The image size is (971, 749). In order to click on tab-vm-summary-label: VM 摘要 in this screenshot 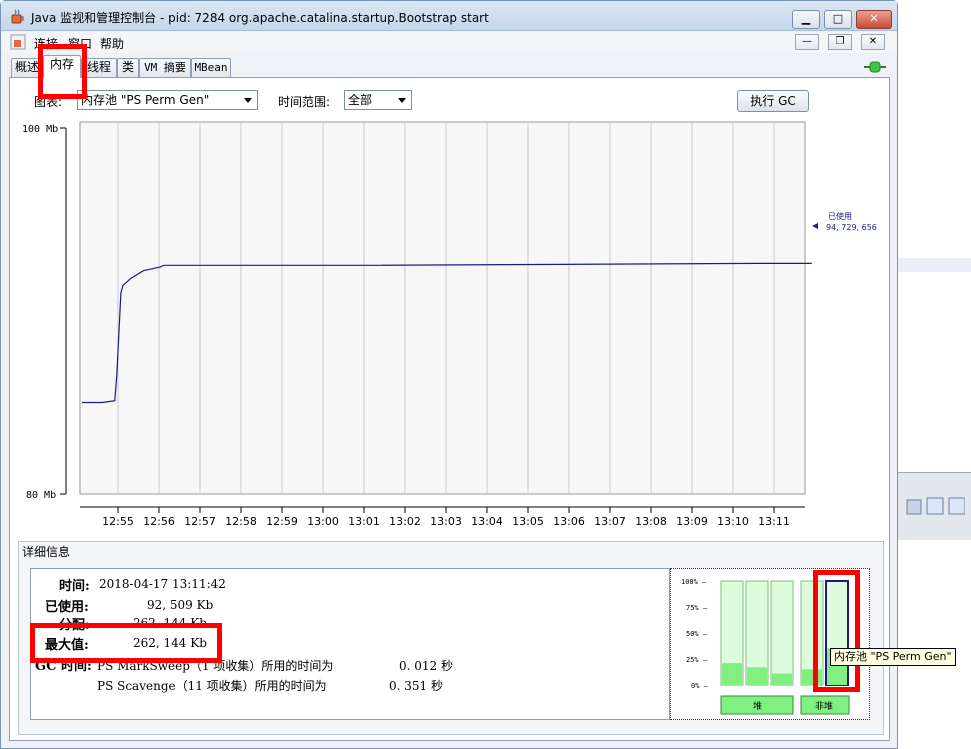, I will do `click(165, 67)`.